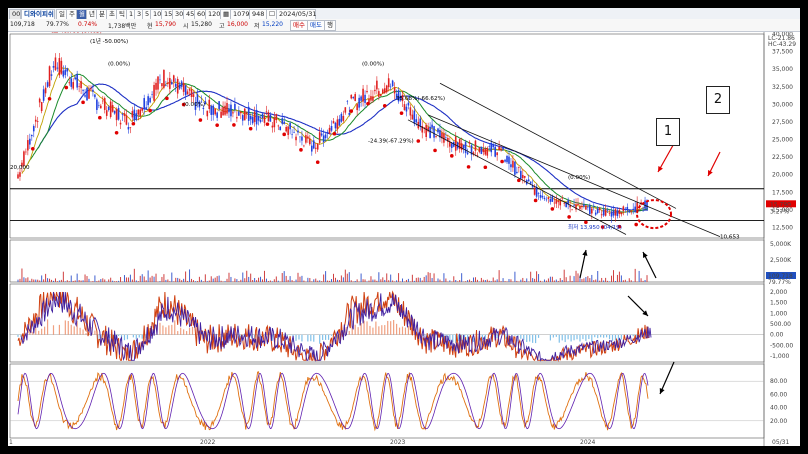 The width and height of the screenshot is (808, 454). I want to click on option-button: 행, so click(330, 25).